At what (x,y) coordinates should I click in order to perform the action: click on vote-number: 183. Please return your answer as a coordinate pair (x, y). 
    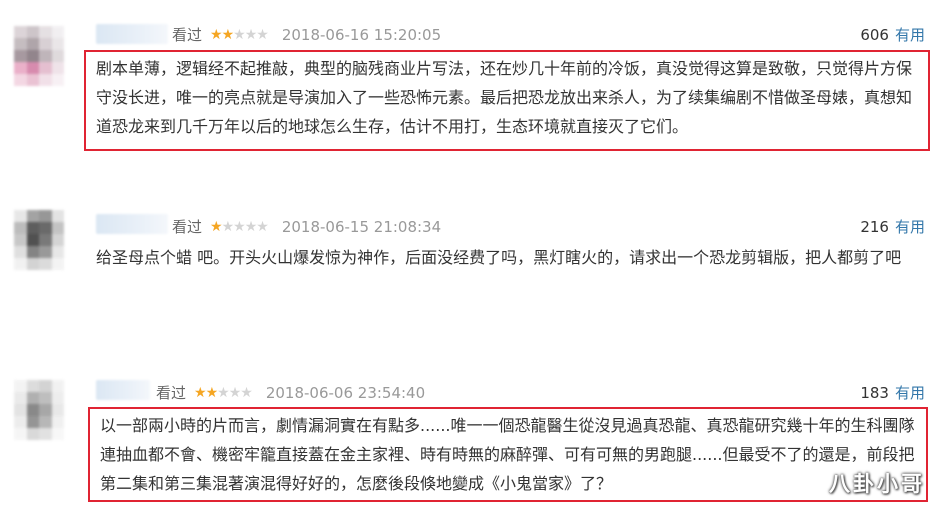
    Looking at the image, I should click on (874, 393).